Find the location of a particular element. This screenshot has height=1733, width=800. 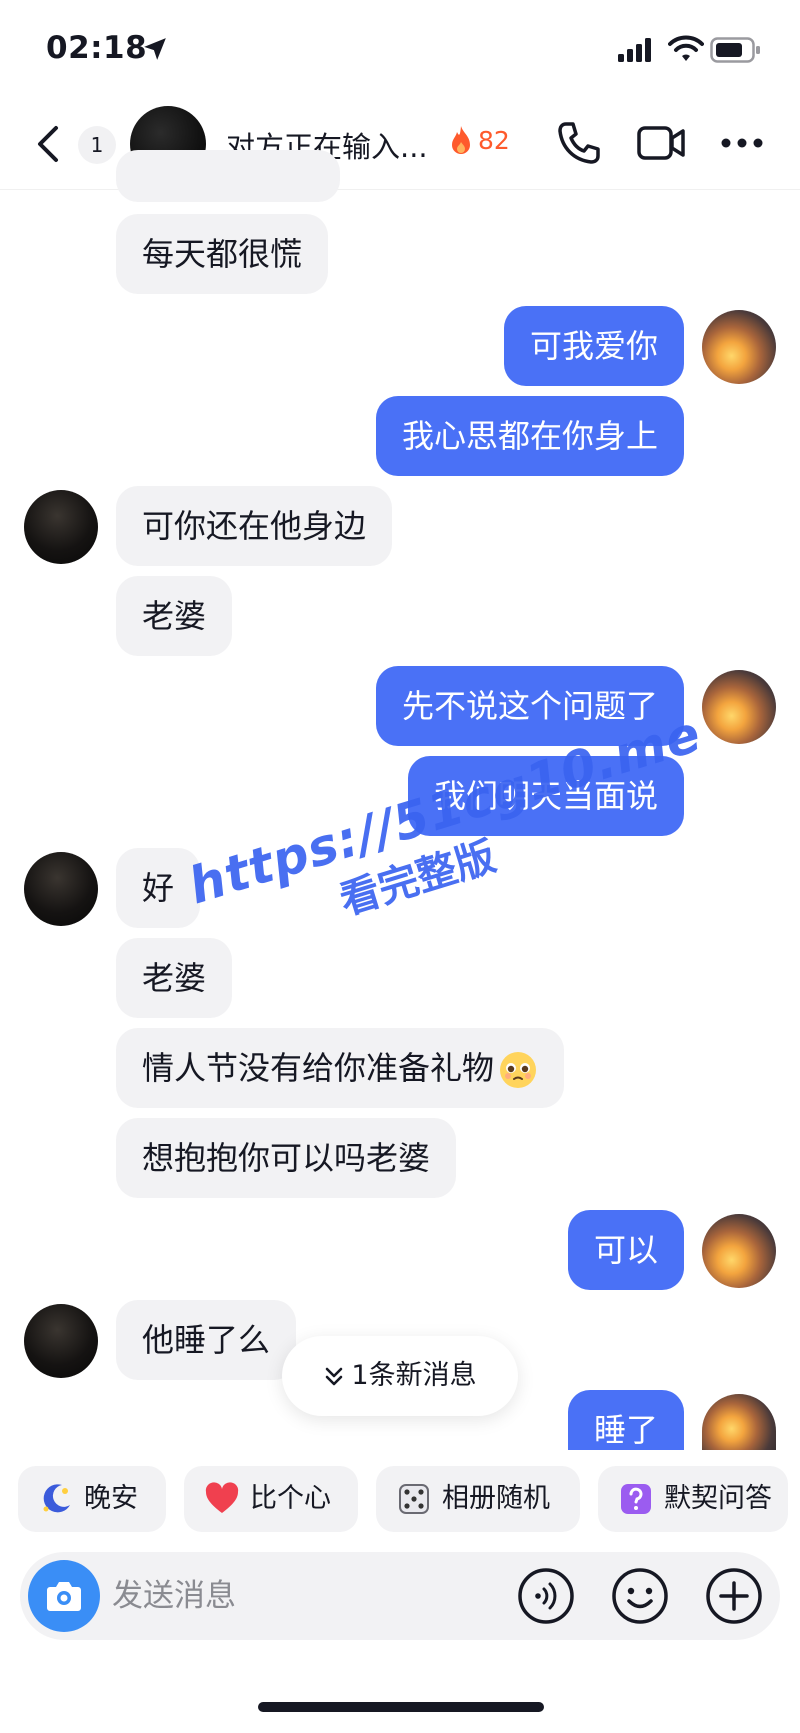

message-bubble-outgoing: 可我爱你 is located at coordinates (593, 346).